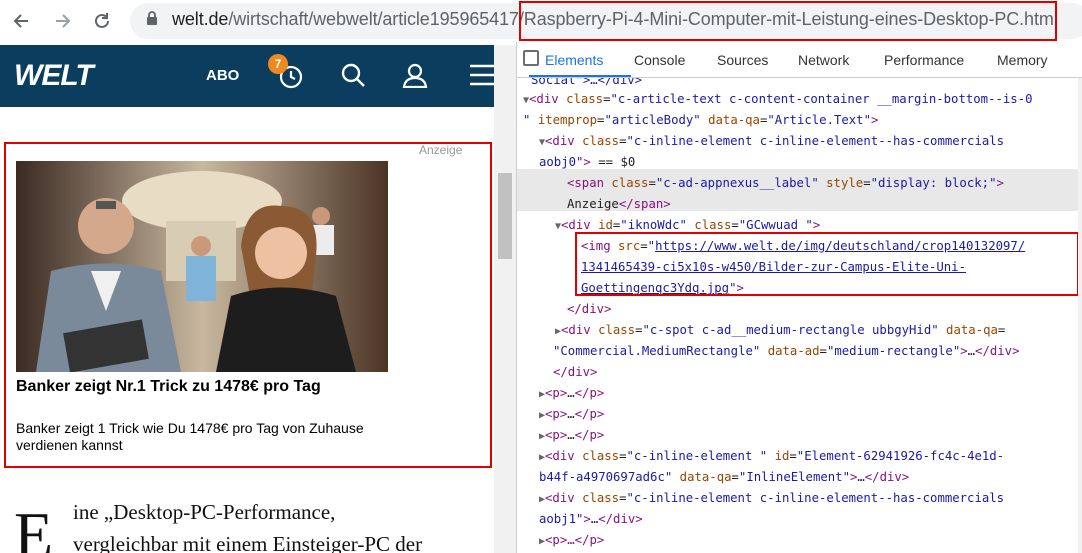  I want to click on tab-network: Network, so click(823, 60).